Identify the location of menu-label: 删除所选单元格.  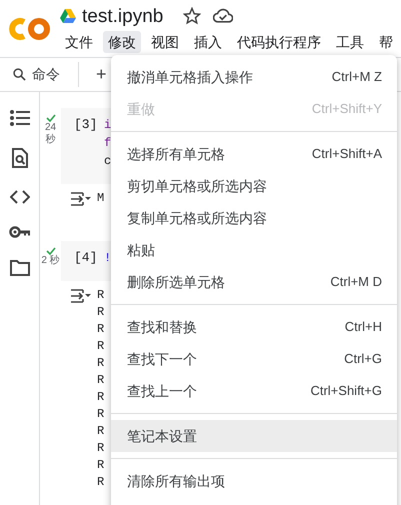
(176, 282).